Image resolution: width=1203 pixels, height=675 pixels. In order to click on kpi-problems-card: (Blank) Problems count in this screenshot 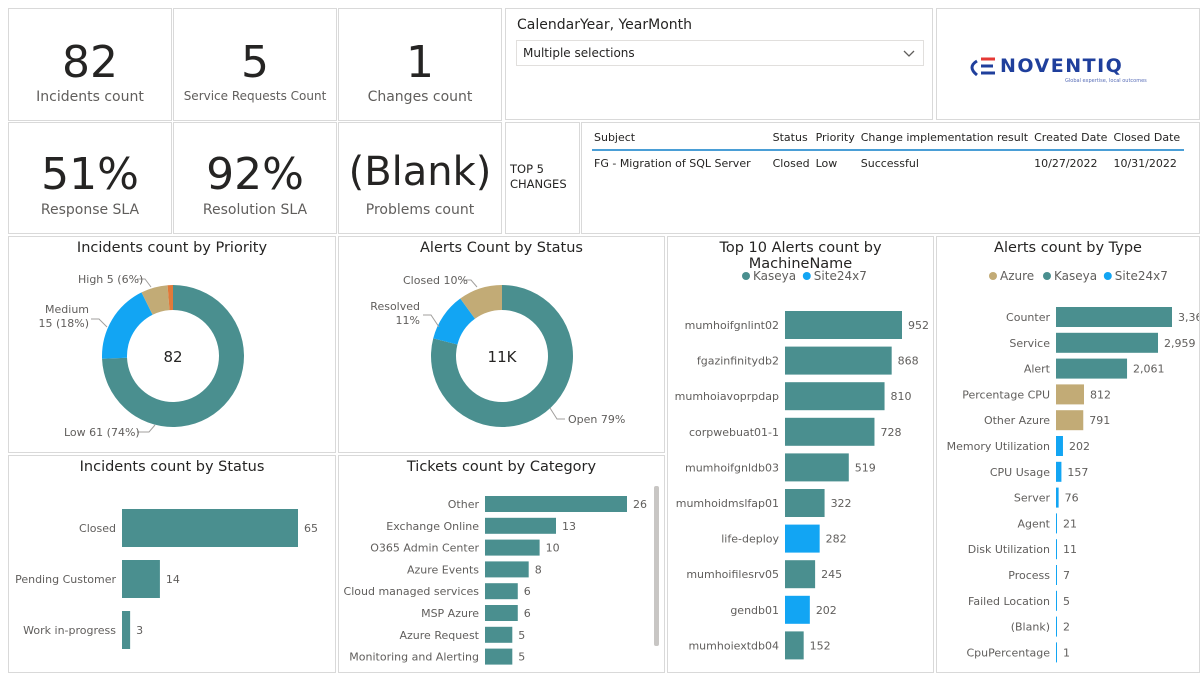, I will do `click(420, 178)`.